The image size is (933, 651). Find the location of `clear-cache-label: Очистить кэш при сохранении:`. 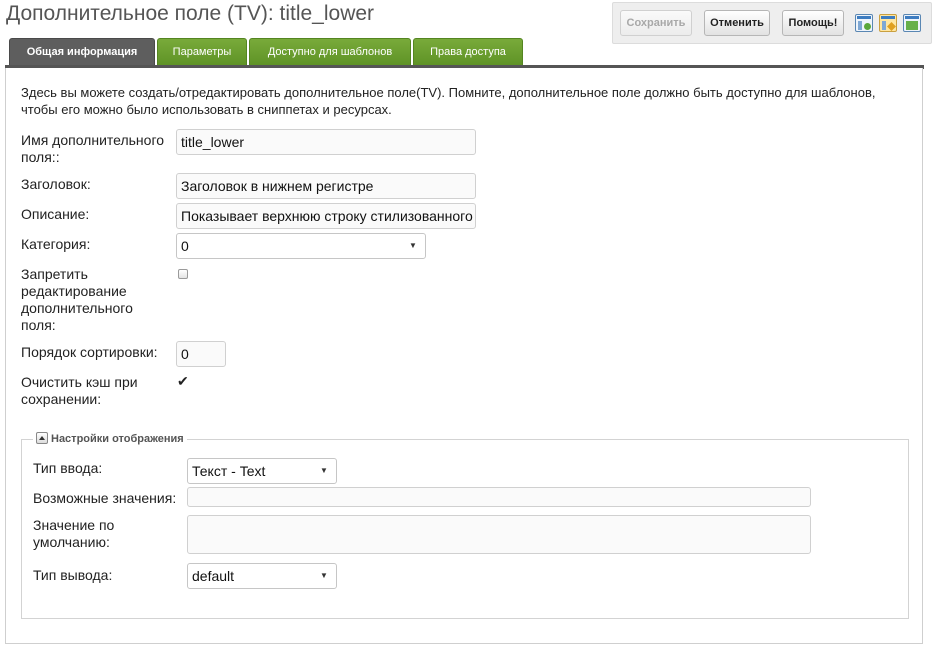

clear-cache-label: Очистить кэш при сохранении: is located at coordinates (79, 390).